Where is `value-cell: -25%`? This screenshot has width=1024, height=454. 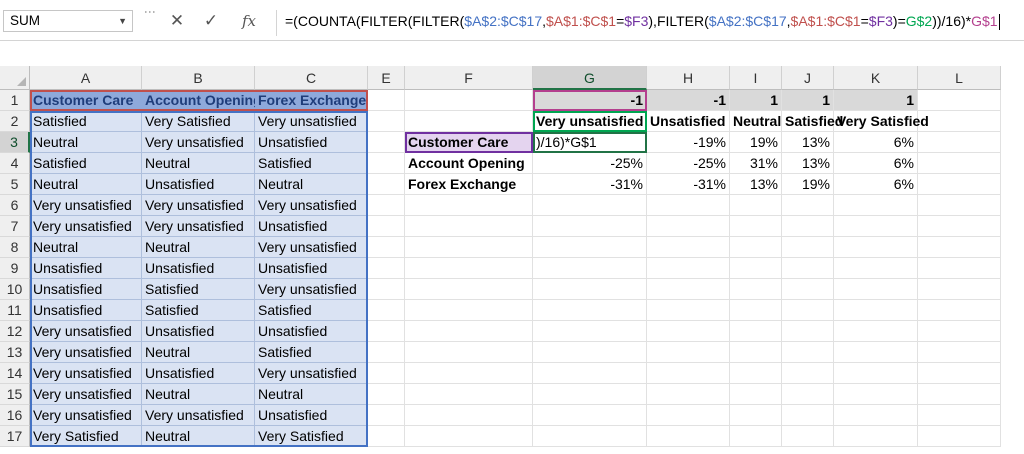 value-cell: -25% is located at coordinates (688, 163).